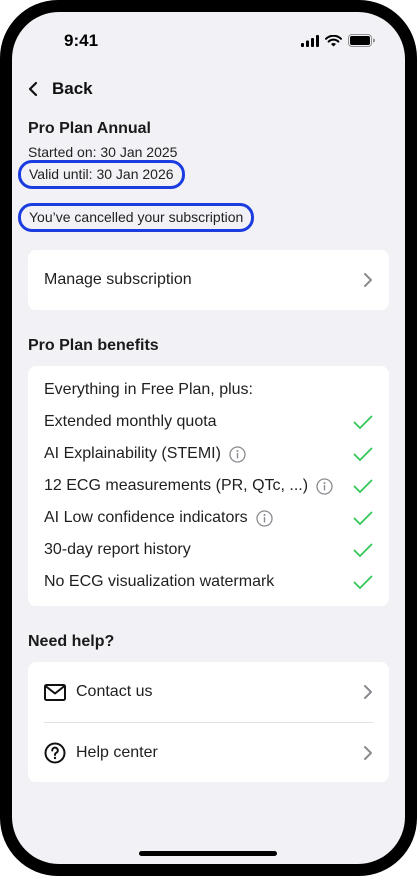  What do you see at coordinates (33, 89) in the screenshot?
I see `chevron-left-icon` at bounding box center [33, 89].